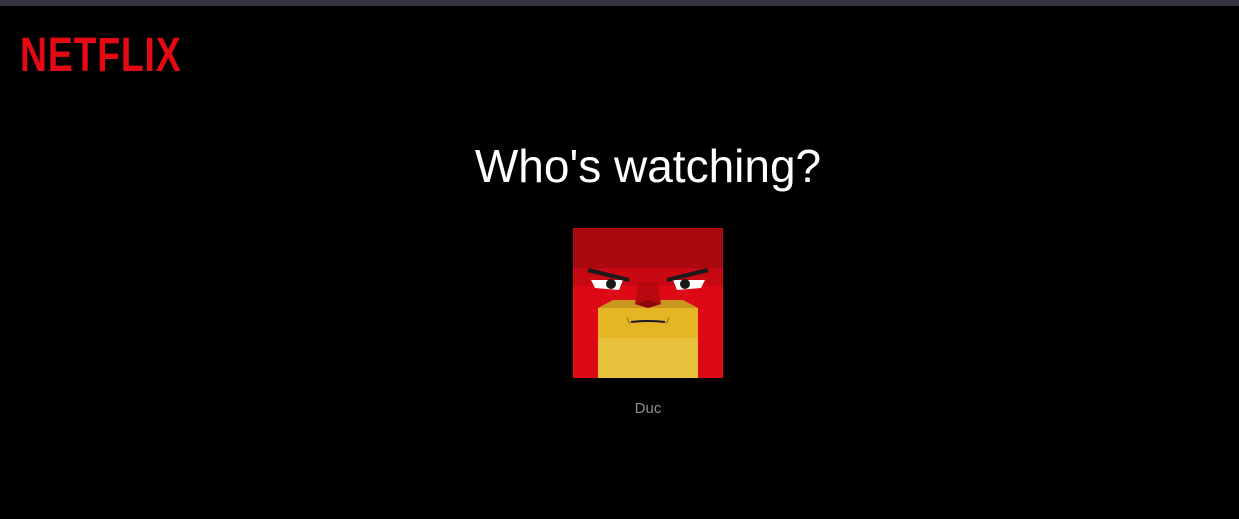  What do you see at coordinates (648, 166) in the screenshot?
I see `page-title: Who's watching?` at bounding box center [648, 166].